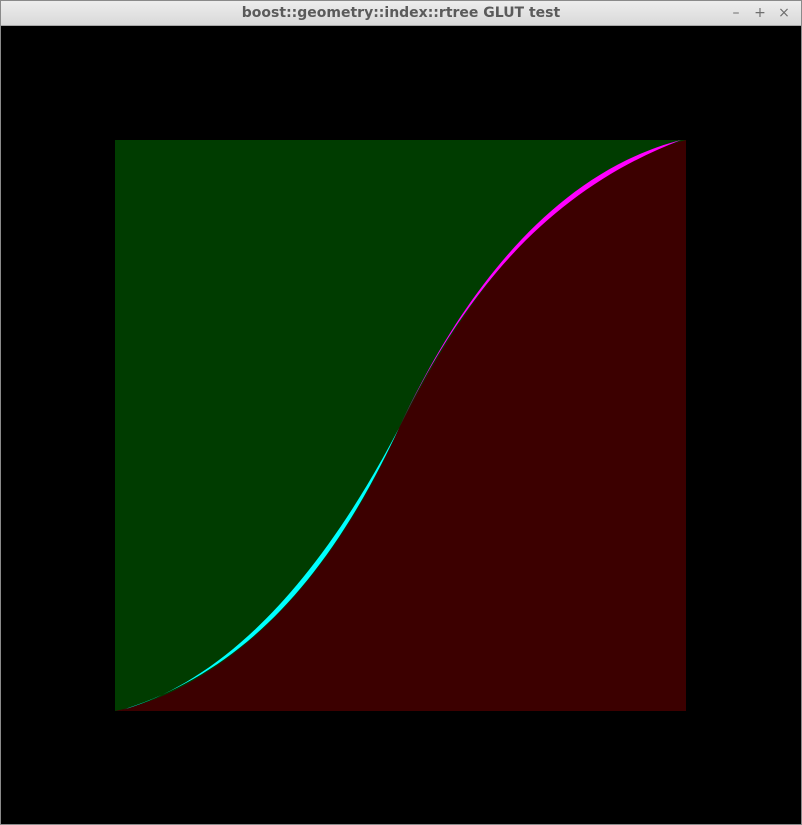  What do you see at coordinates (784, 13) in the screenshot?
I see `close-button: ×` at bounding box center [784, 13].